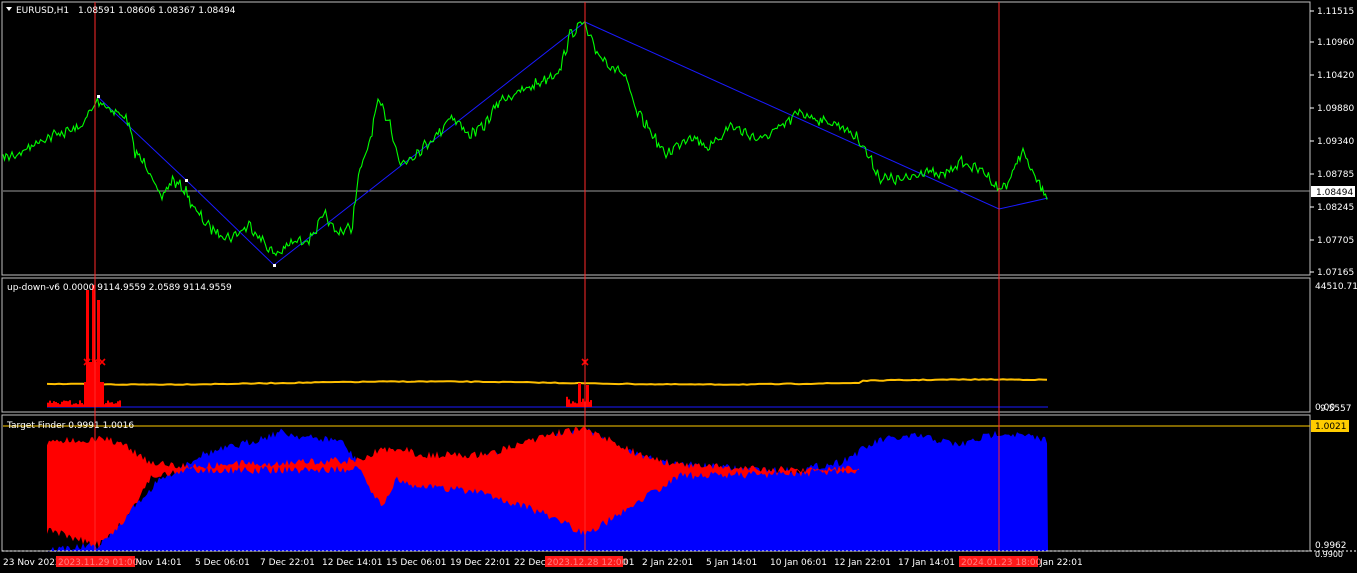 Image resolution: width=1357 pixels, height=573 pixels. I want to click on indicator2-label: Target Finder 0.9991 1.0016, so click(70, 426).